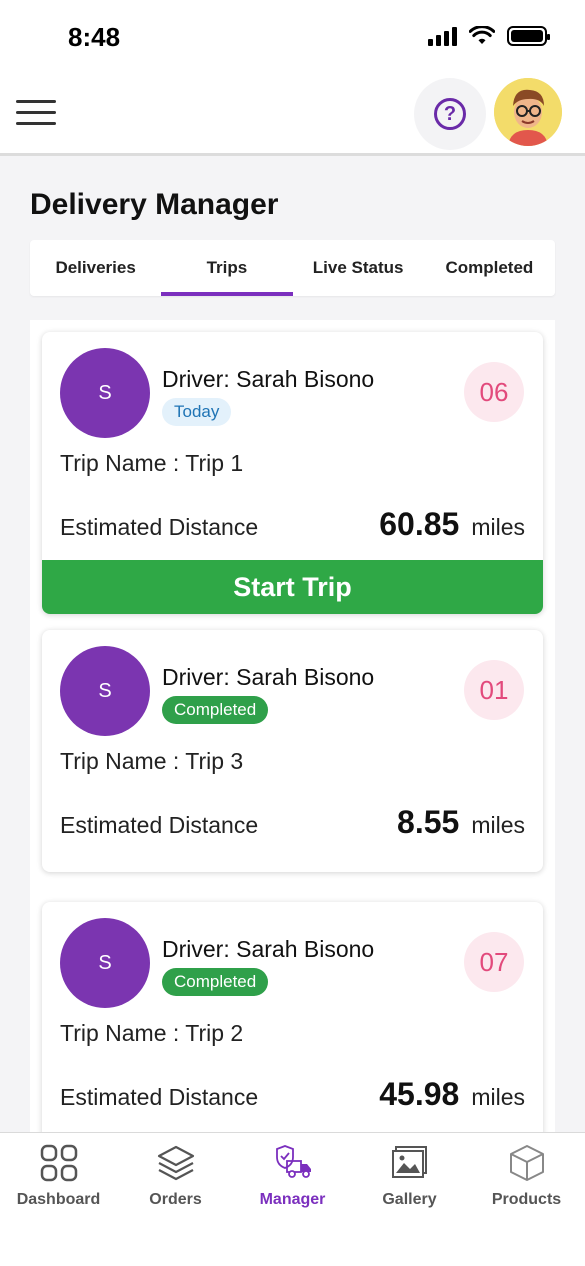 Image resolution: width=585 pixels, height=1266 pixels. I want to click on tab-bar: Deliveries Trips Live Status Completed, so click(292, 268).